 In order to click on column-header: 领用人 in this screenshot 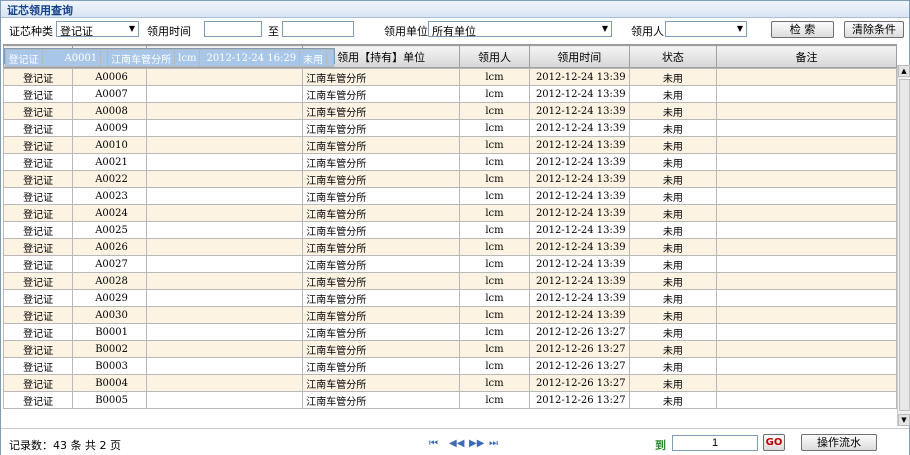, I will do `click(494, 56)`.